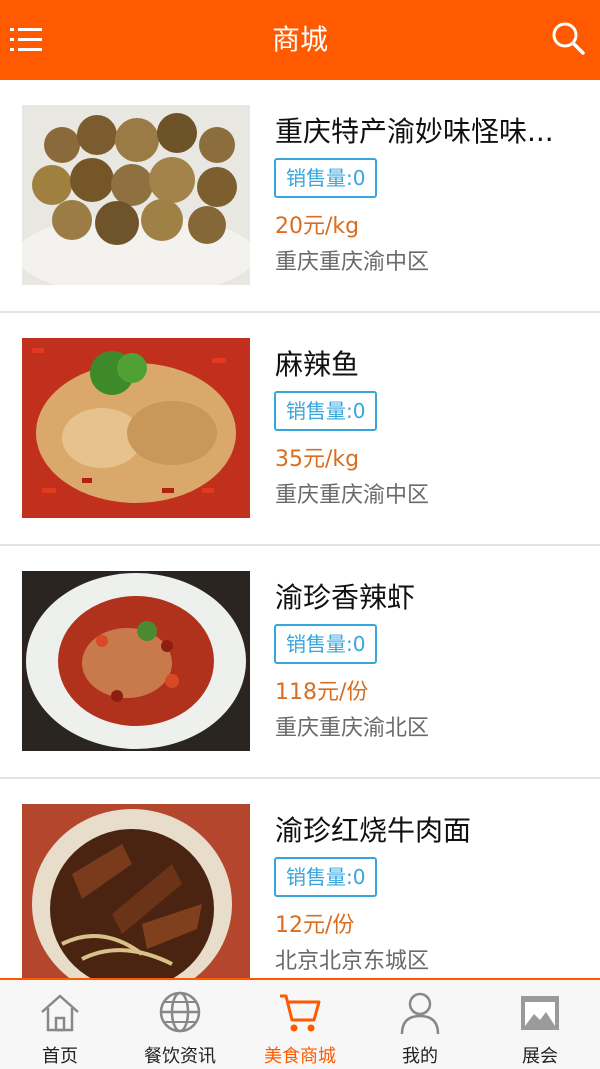  Describe the element at coordinates (568, 38) in the screenshot. I see `search-icon` at that location.